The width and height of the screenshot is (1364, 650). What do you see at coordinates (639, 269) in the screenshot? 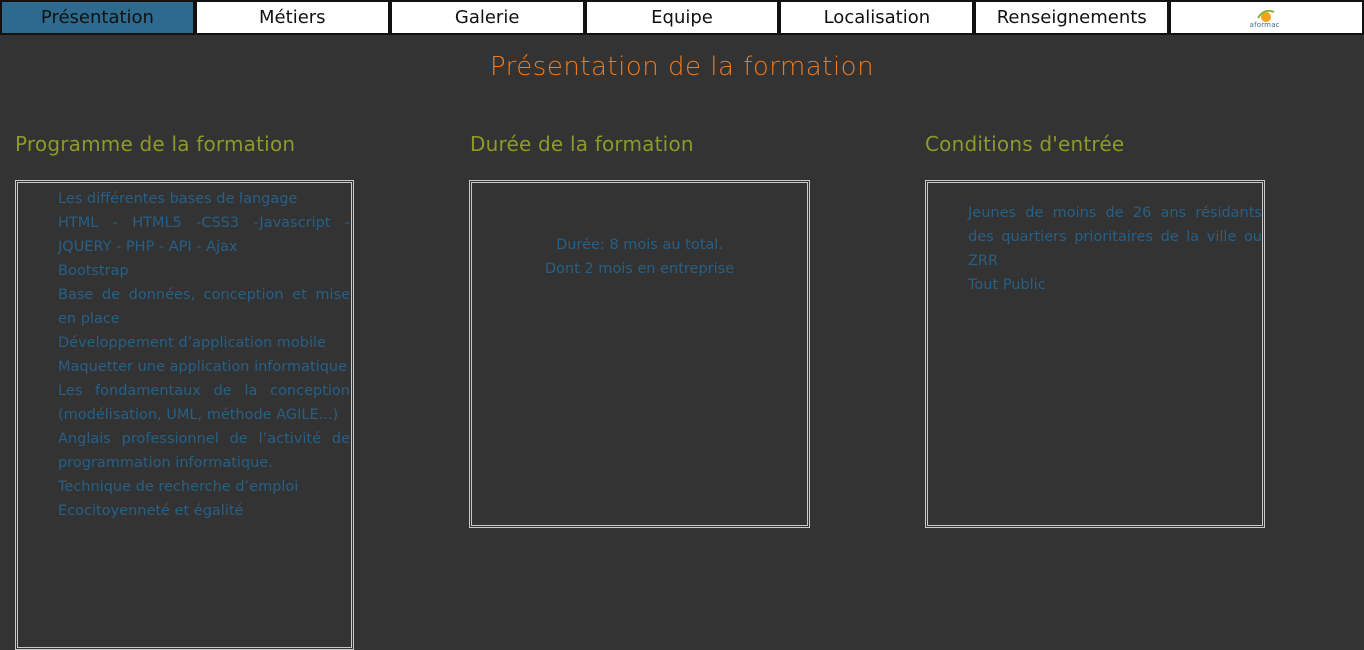
I see `duree-line: Dont 2 mois en entreprise` at bounding box center [639, 269].